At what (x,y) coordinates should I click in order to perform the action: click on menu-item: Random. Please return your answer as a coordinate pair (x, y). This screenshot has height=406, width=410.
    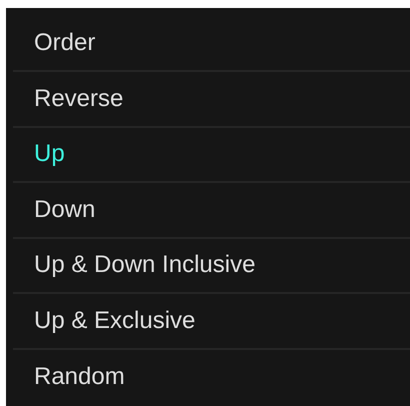
    Looking at the image, I should click on (79, 377).